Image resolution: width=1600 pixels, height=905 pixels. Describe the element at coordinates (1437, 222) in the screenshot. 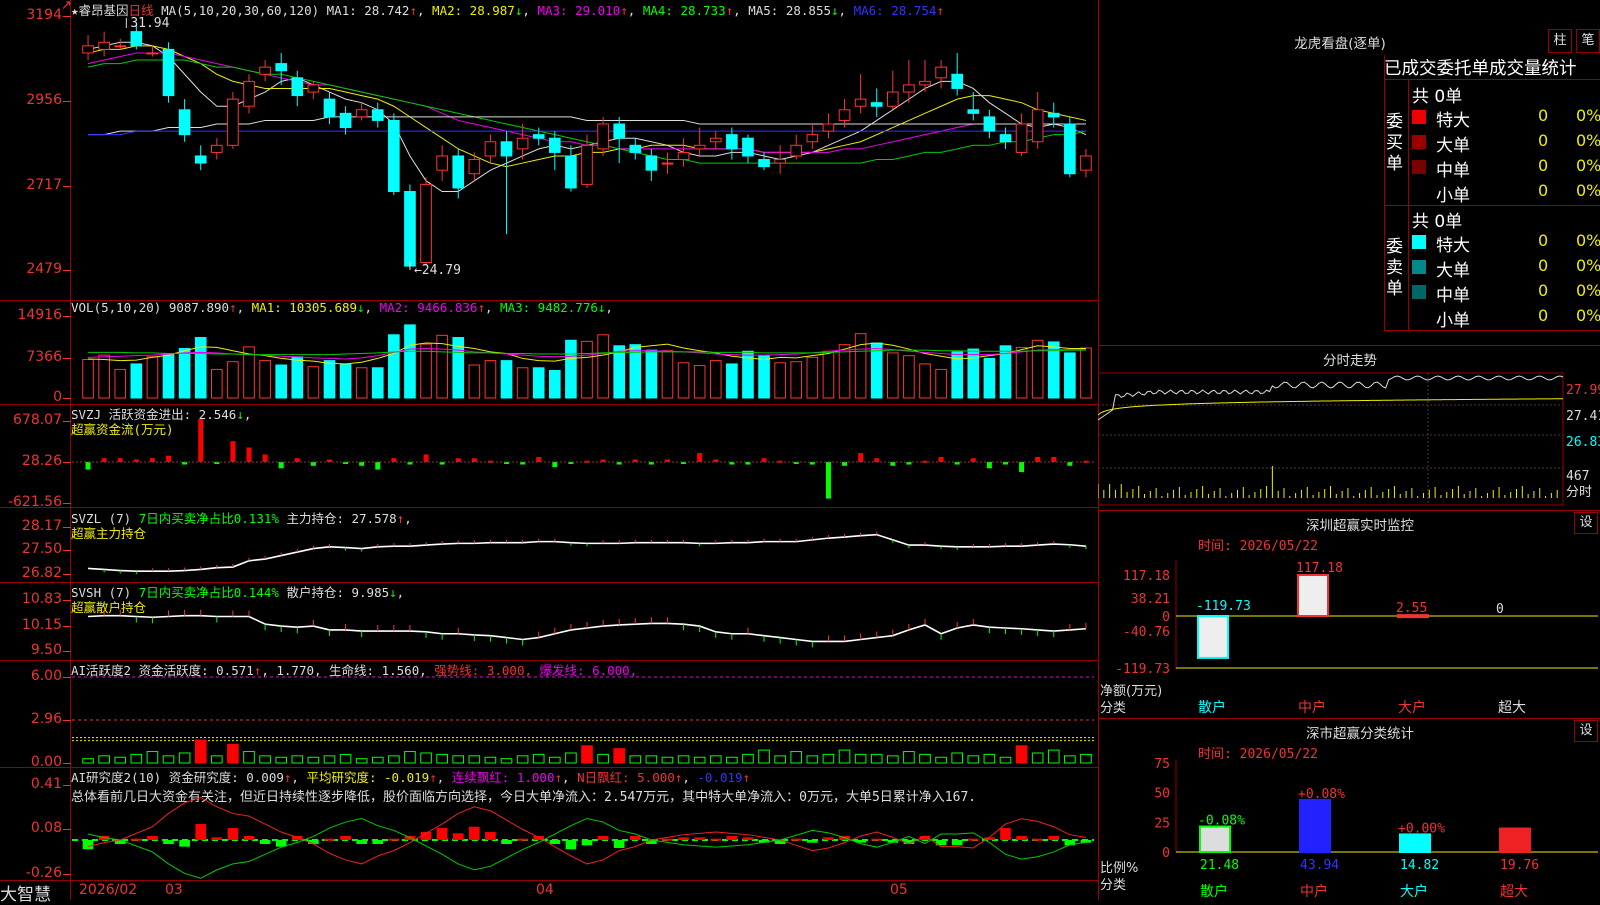

I see `sell-count: 共 0单` at that location.